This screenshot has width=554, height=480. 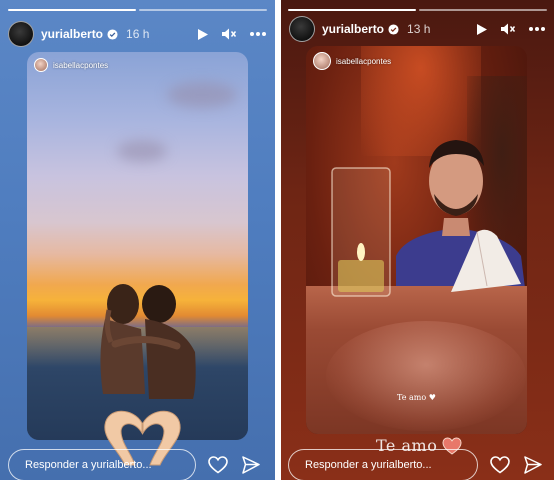 What do you see at coordinates (412, 397) in the screenshot?
I see `photo-caption-text: Te amo` at bounding box center [412, 397].